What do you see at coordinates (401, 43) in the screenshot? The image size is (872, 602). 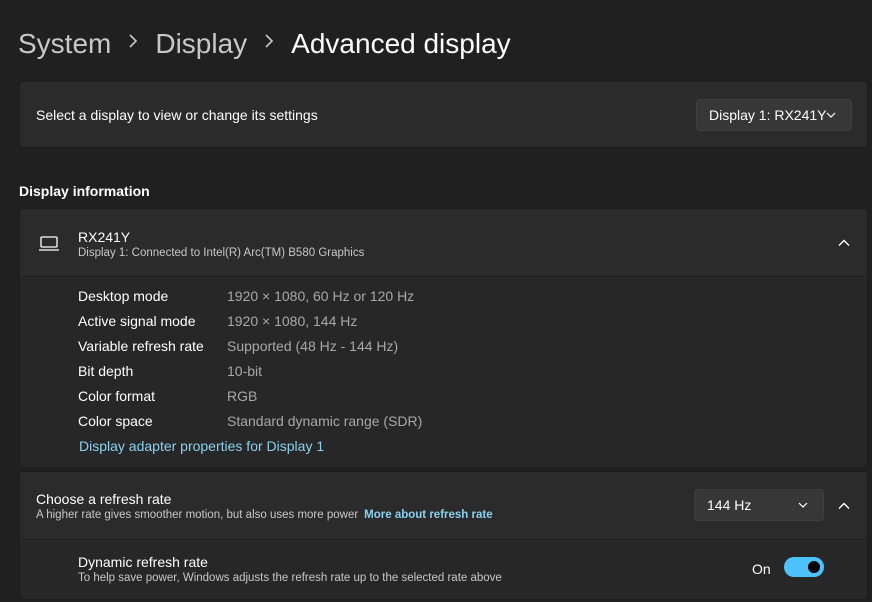 I see `page-title: Advanced display` at bounding box center [401, 43].